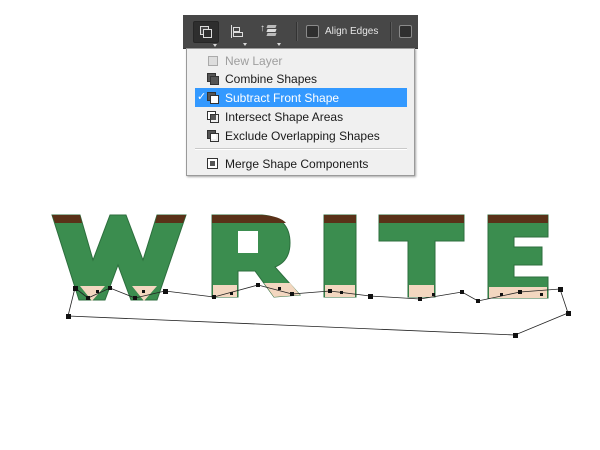  Describe the element at coordinates (213, 135) in the screenshot. I see `exclude-overlapping-shapes-icon` at that location.